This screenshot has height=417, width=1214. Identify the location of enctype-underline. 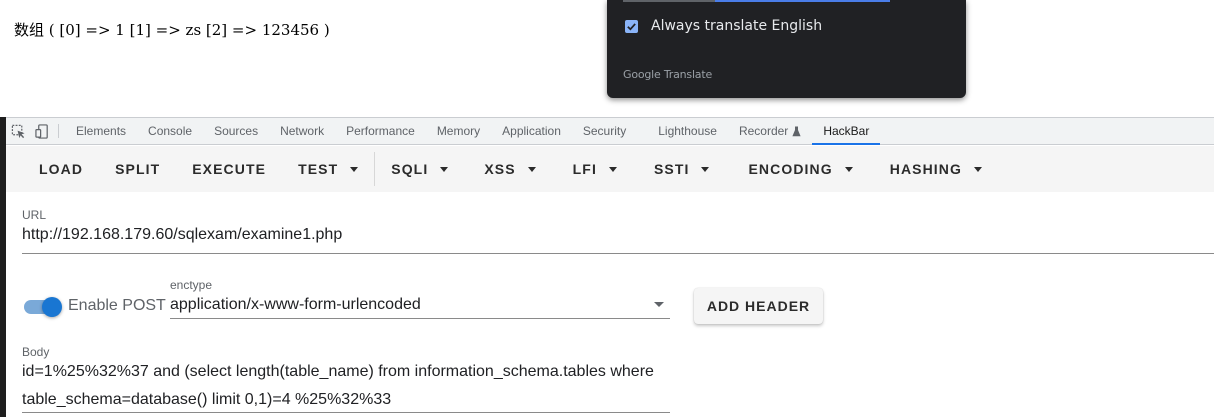
(420, 318).